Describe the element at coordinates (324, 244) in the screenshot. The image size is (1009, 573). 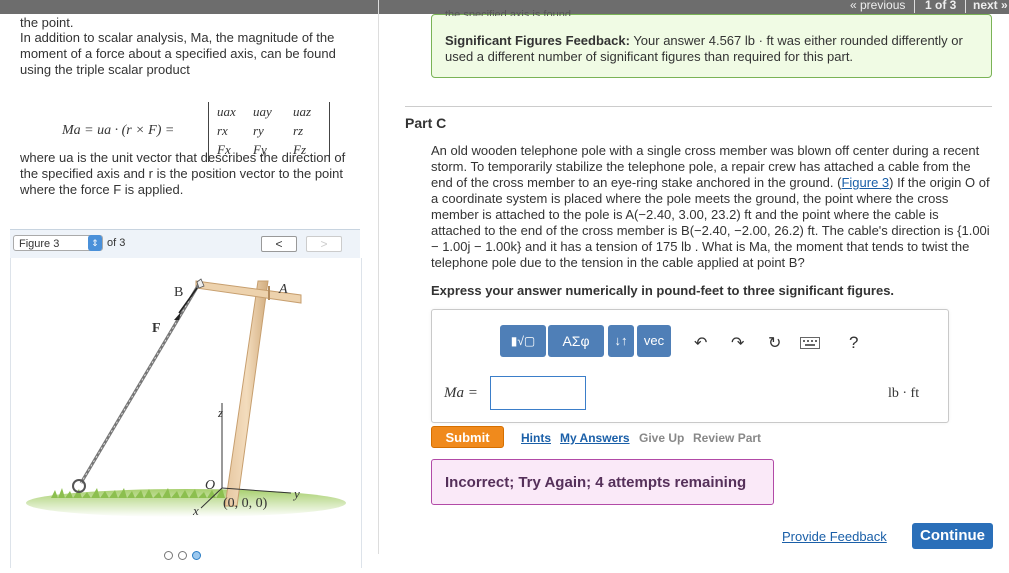
I see `figure-next-button: >` at that location.